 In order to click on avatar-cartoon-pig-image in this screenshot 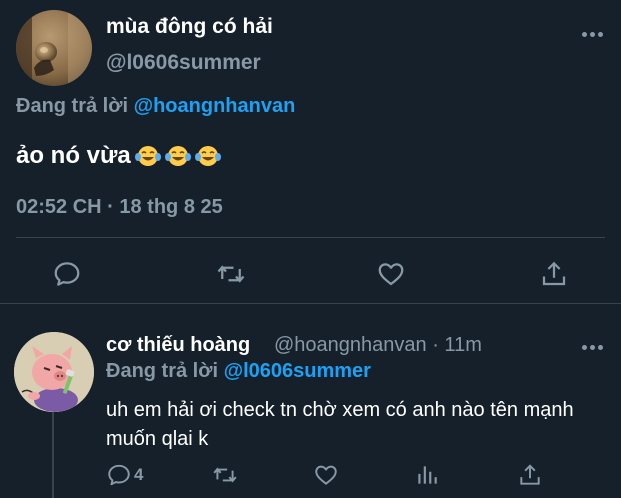, I will do `click(54, 372)`.